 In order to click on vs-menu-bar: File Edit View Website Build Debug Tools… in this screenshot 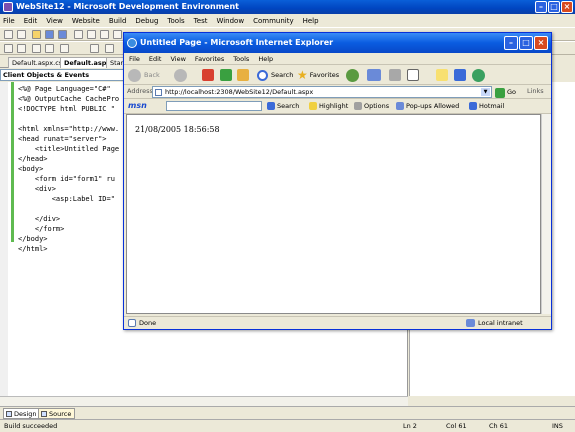, I will do `click(287, 20)`.